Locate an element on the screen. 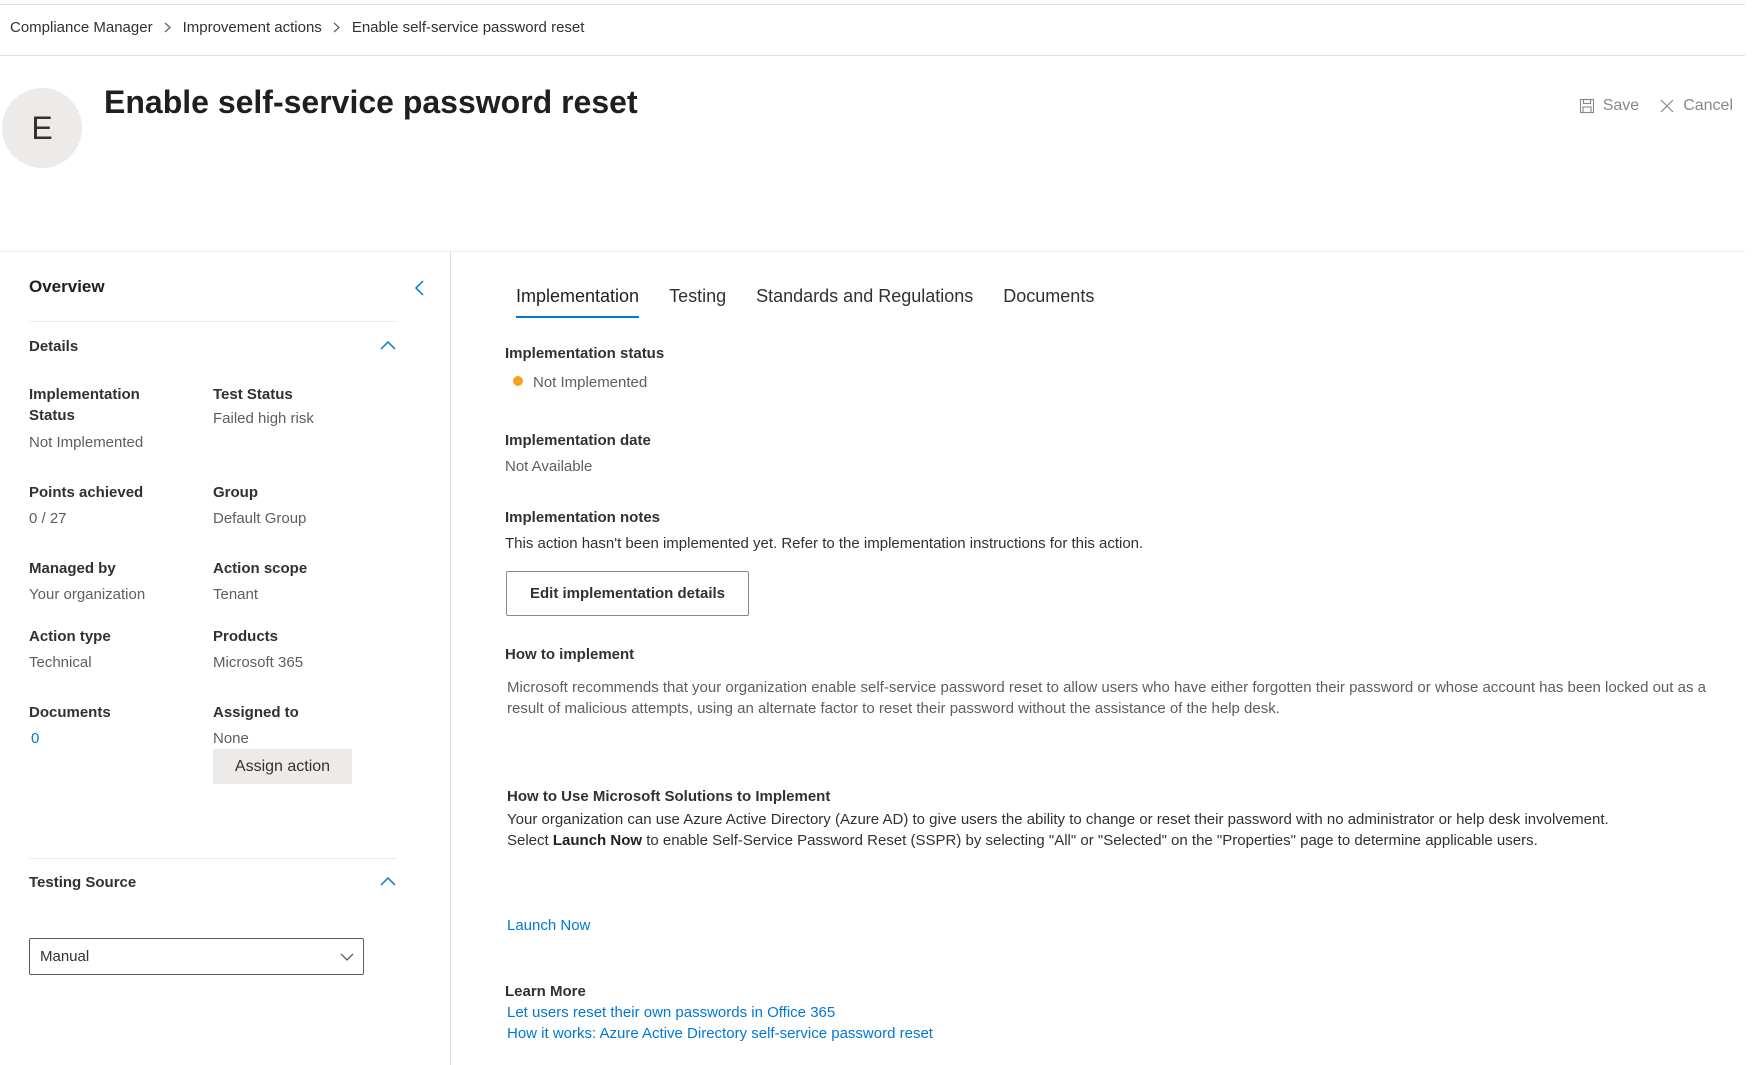 The width and height of the screenshot is (1755, 1065). breadcrumb-current: Enable self-service password reset is located at coordinates (468, 27).